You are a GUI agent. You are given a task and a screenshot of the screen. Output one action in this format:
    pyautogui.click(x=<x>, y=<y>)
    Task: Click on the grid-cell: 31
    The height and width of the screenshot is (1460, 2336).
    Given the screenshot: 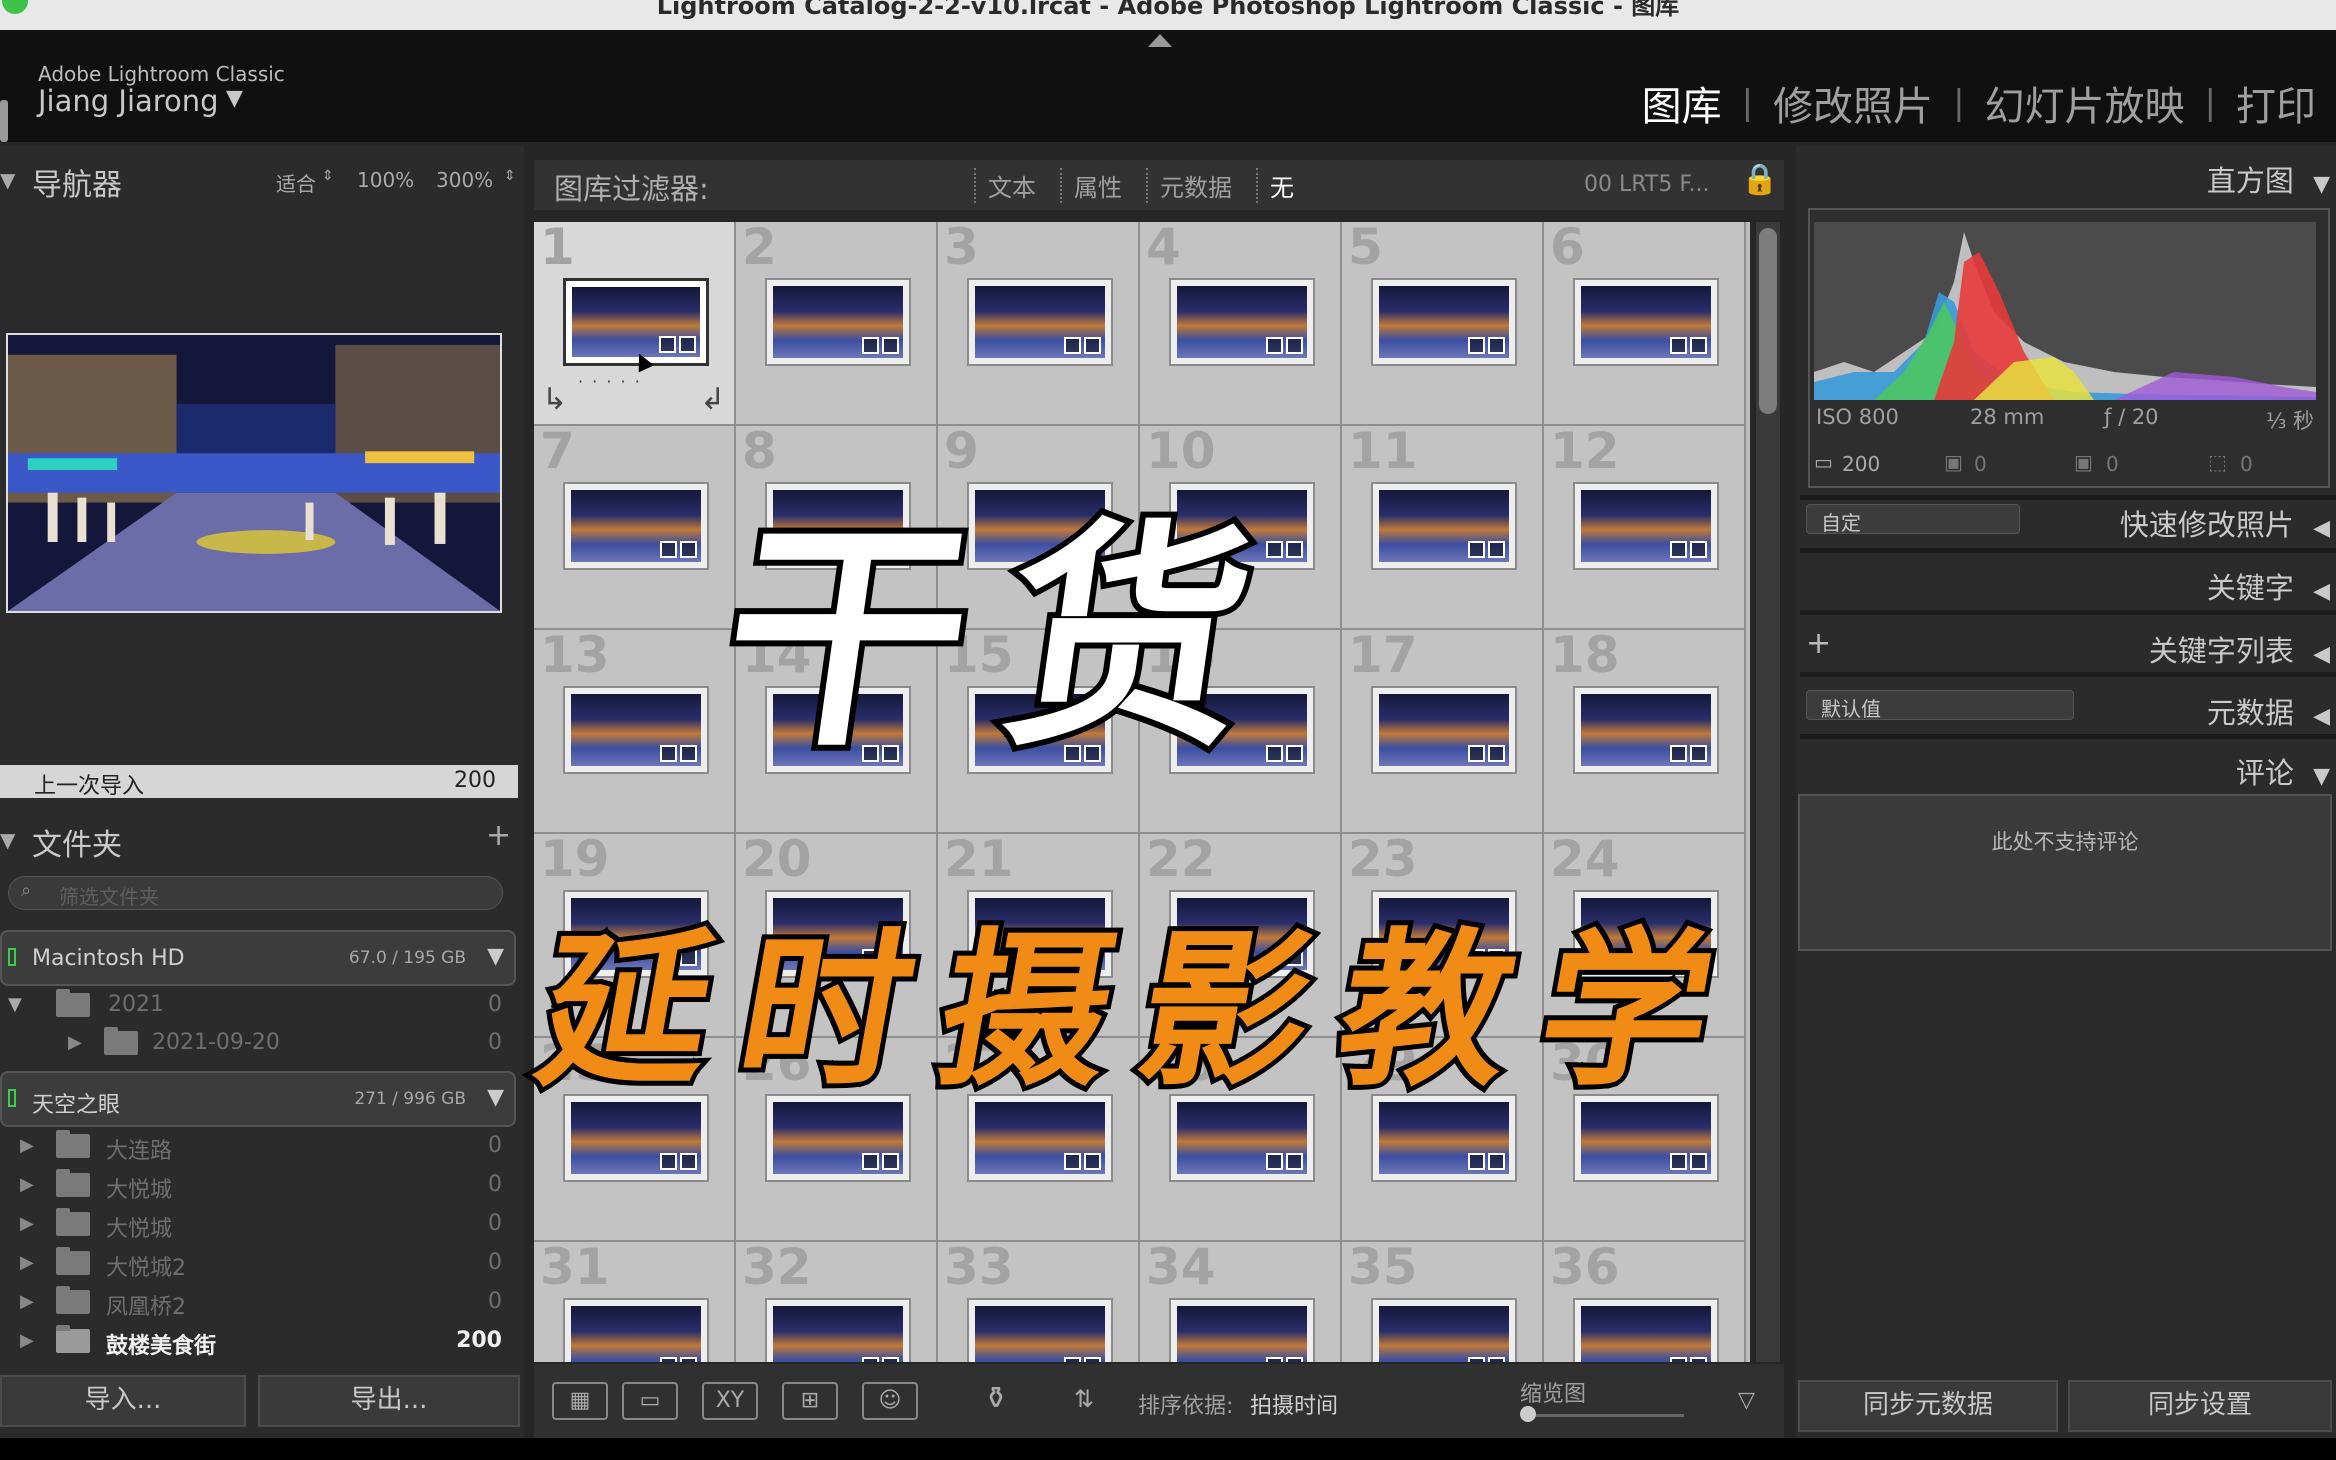 What is the action you would take?
    pyautogui.click(x=635, y=1302)
    